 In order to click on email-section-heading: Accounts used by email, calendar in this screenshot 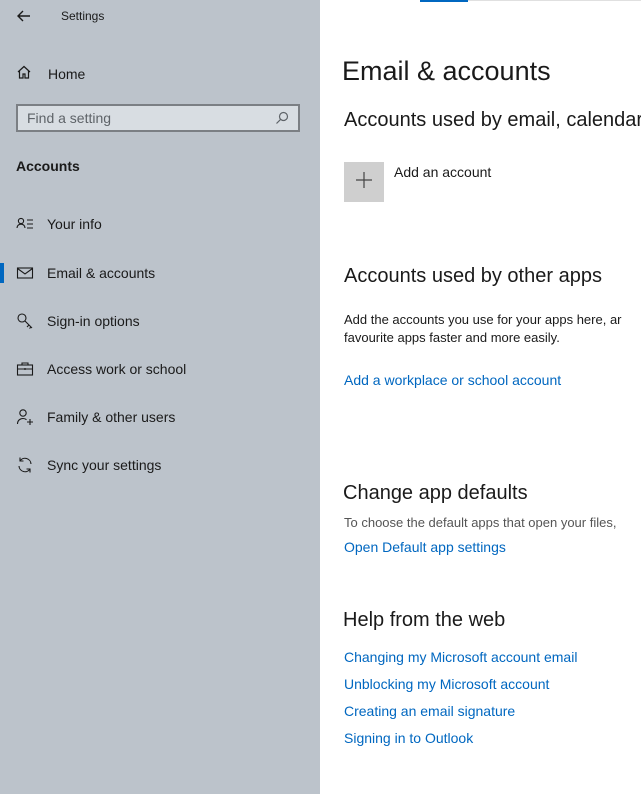, I will do `click(492, 120)`.